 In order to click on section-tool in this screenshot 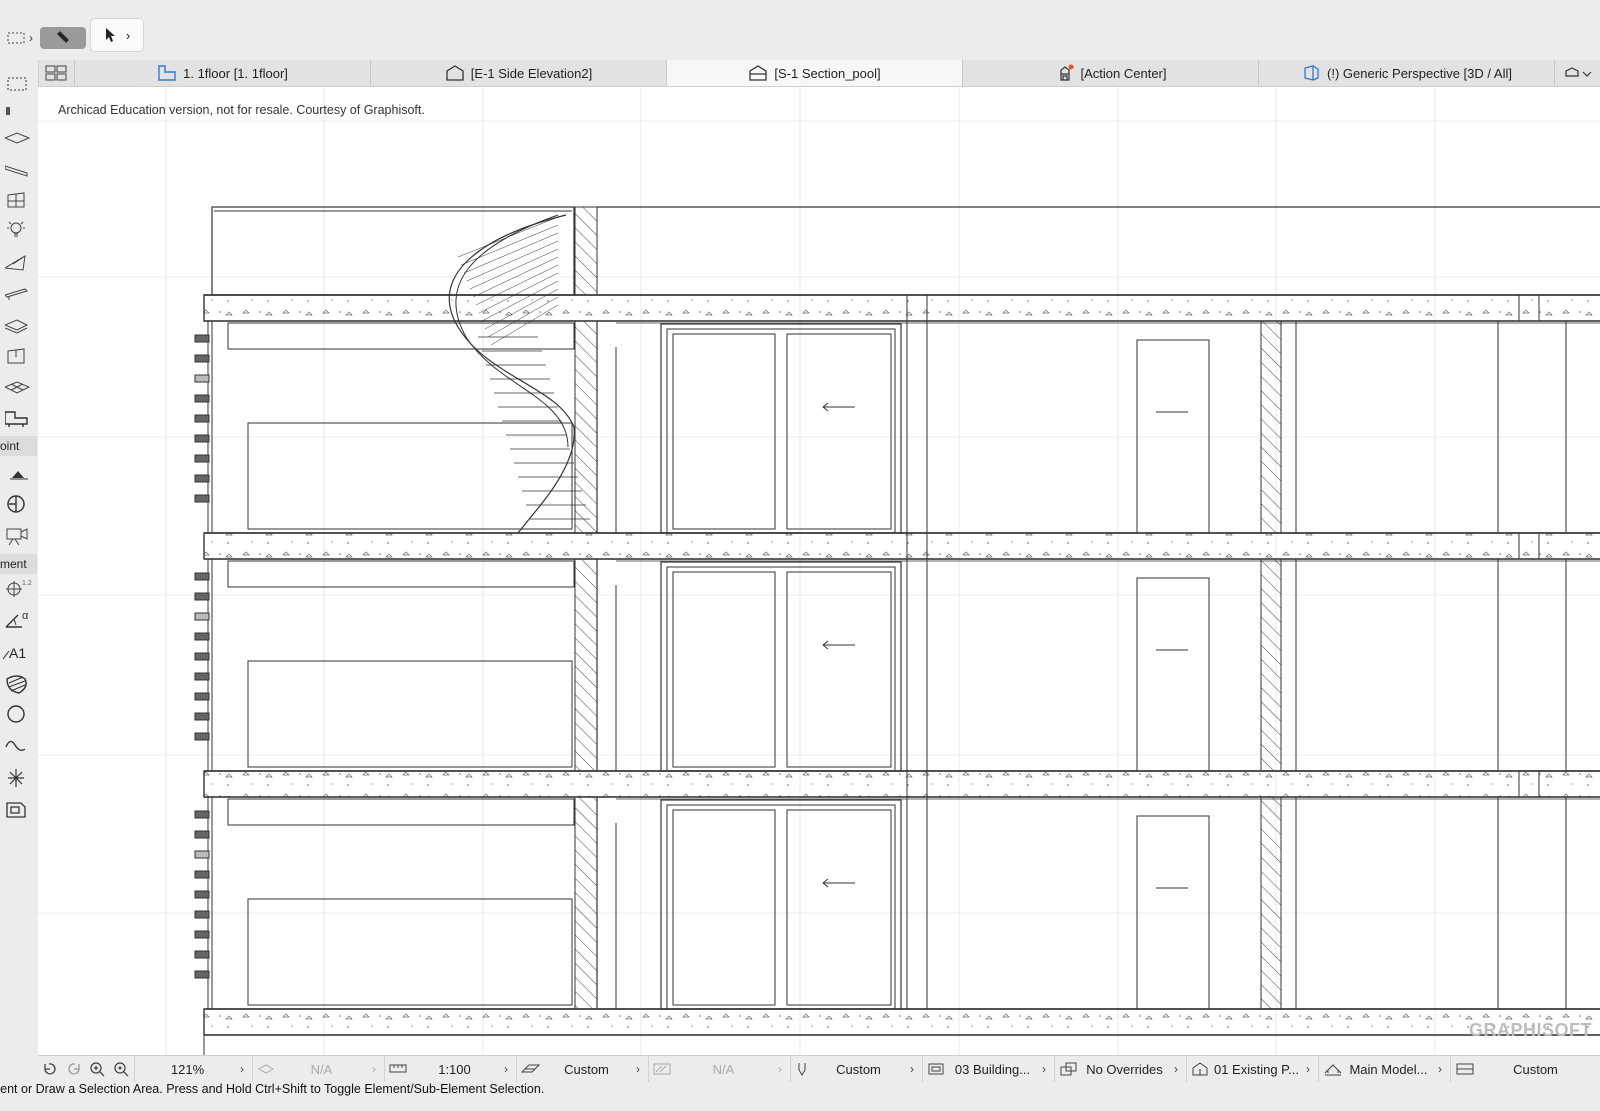, I will do `click(18, 504)`.